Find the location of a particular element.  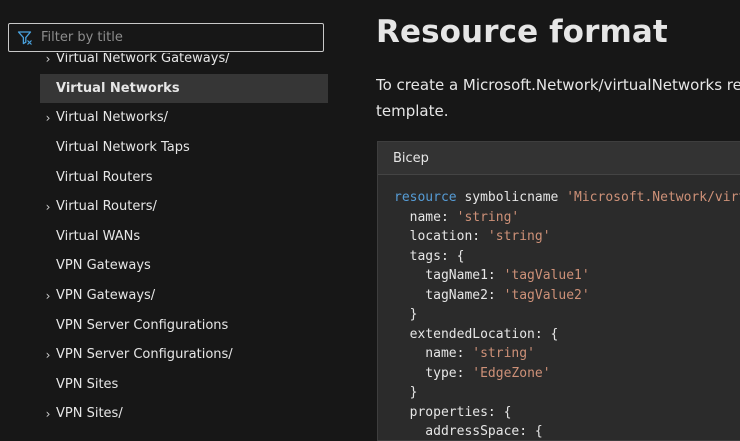

toc-item-label: VPN Server Configurations/ is located at coordinates (144, 355).